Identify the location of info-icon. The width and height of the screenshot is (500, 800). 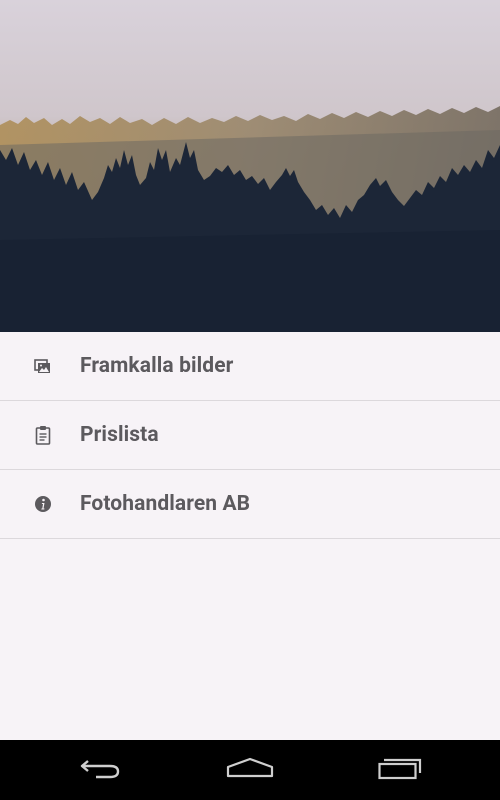
(43, 504).